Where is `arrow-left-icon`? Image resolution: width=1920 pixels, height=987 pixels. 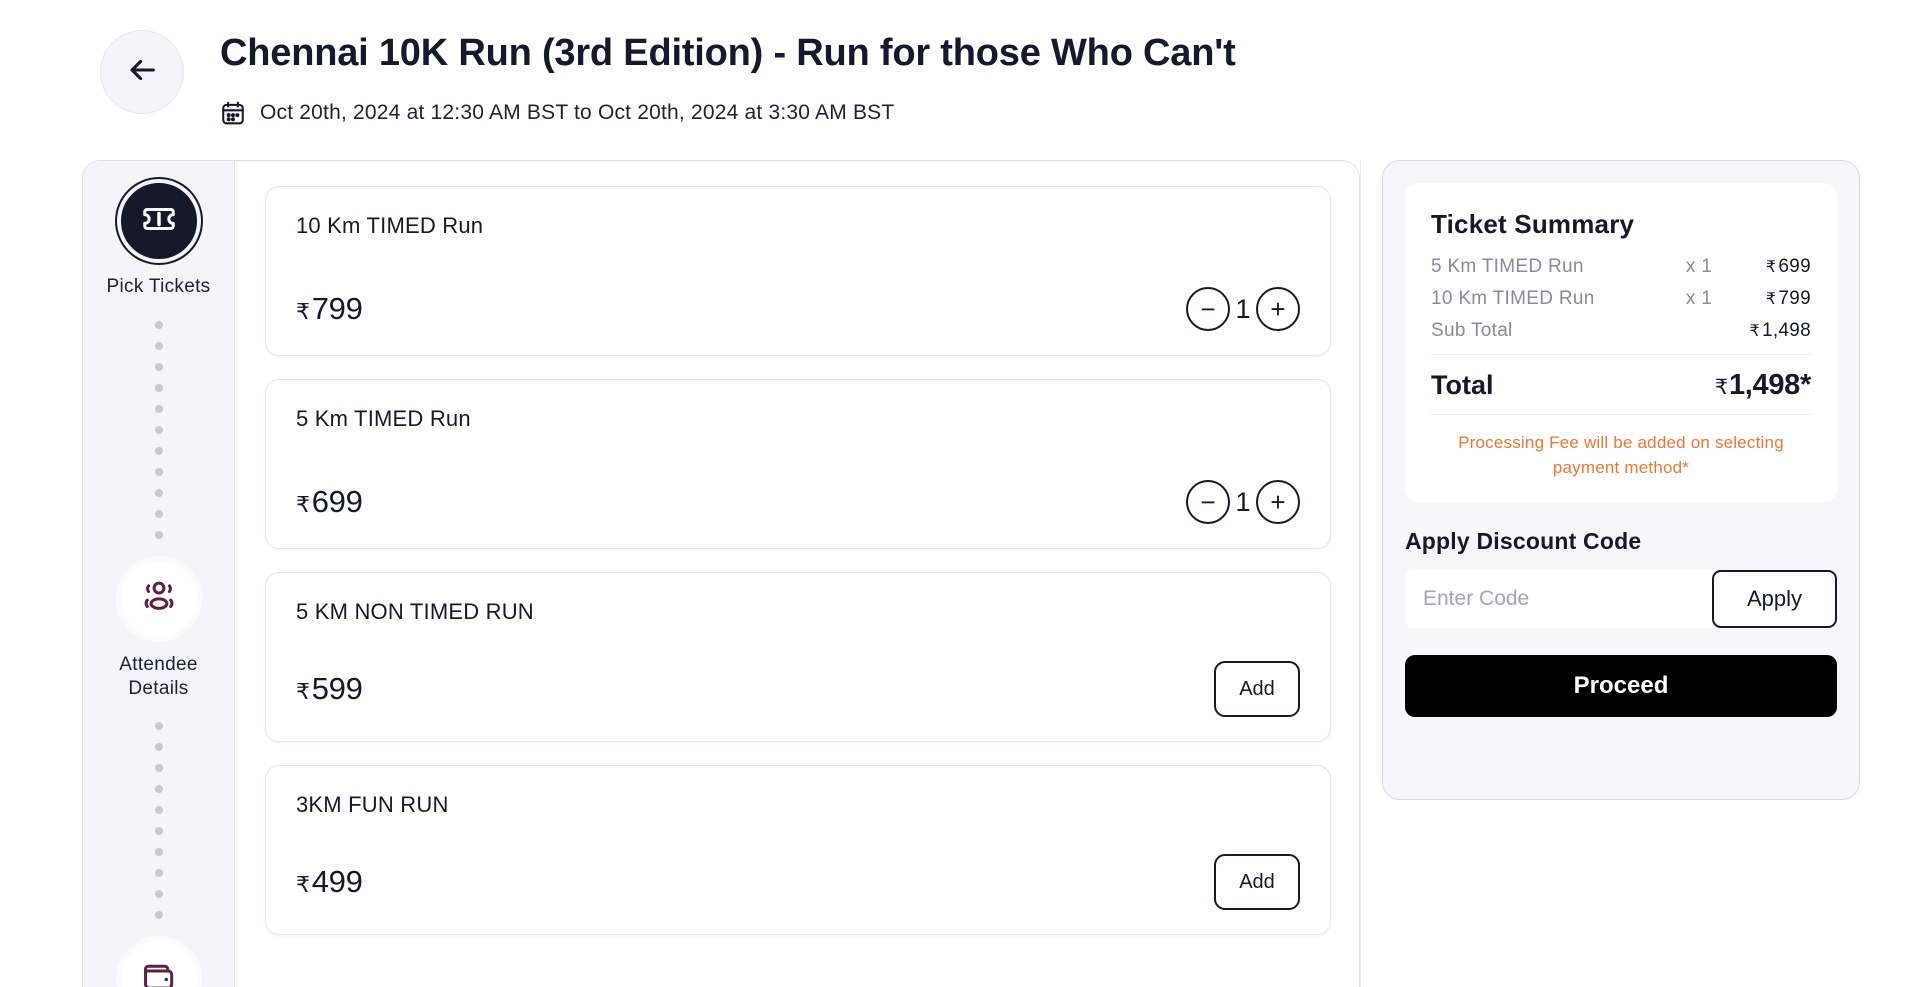
arrow-left-icon is located at coordinates (142, 72).